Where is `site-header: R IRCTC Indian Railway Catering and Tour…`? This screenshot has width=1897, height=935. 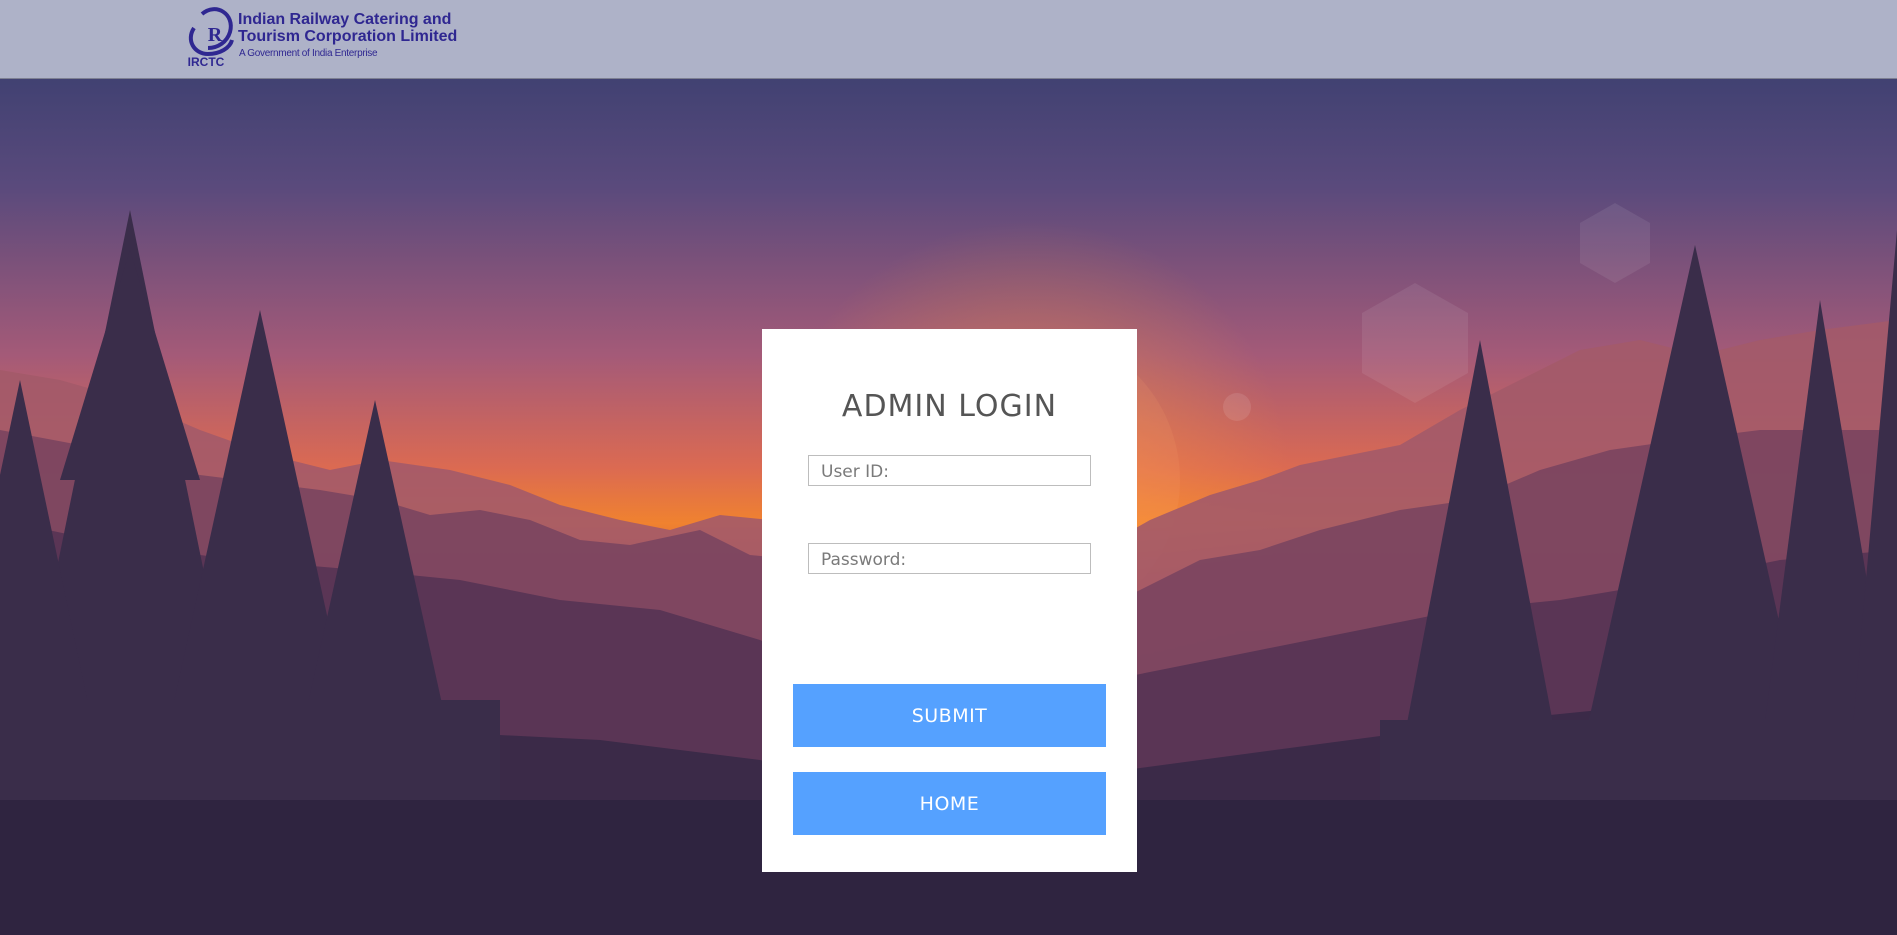
site-header: R IRCTC Indian Railway Catering and Tour… is located at coordinates (948, 39).